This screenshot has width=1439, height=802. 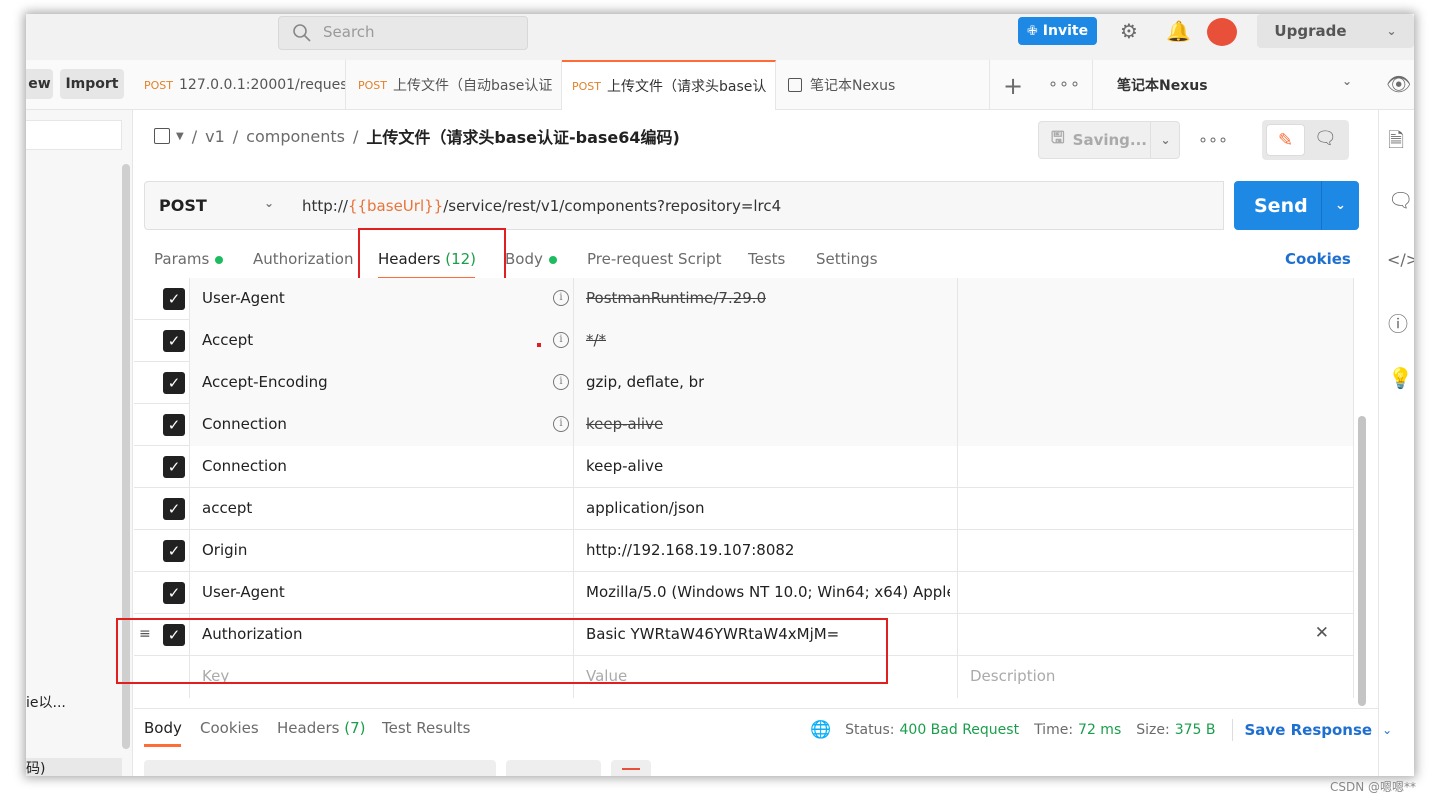 What do you see at coordinates (227, 508) in the screenshot?
I see `header-key: accept` at bounding box center [227, 508].